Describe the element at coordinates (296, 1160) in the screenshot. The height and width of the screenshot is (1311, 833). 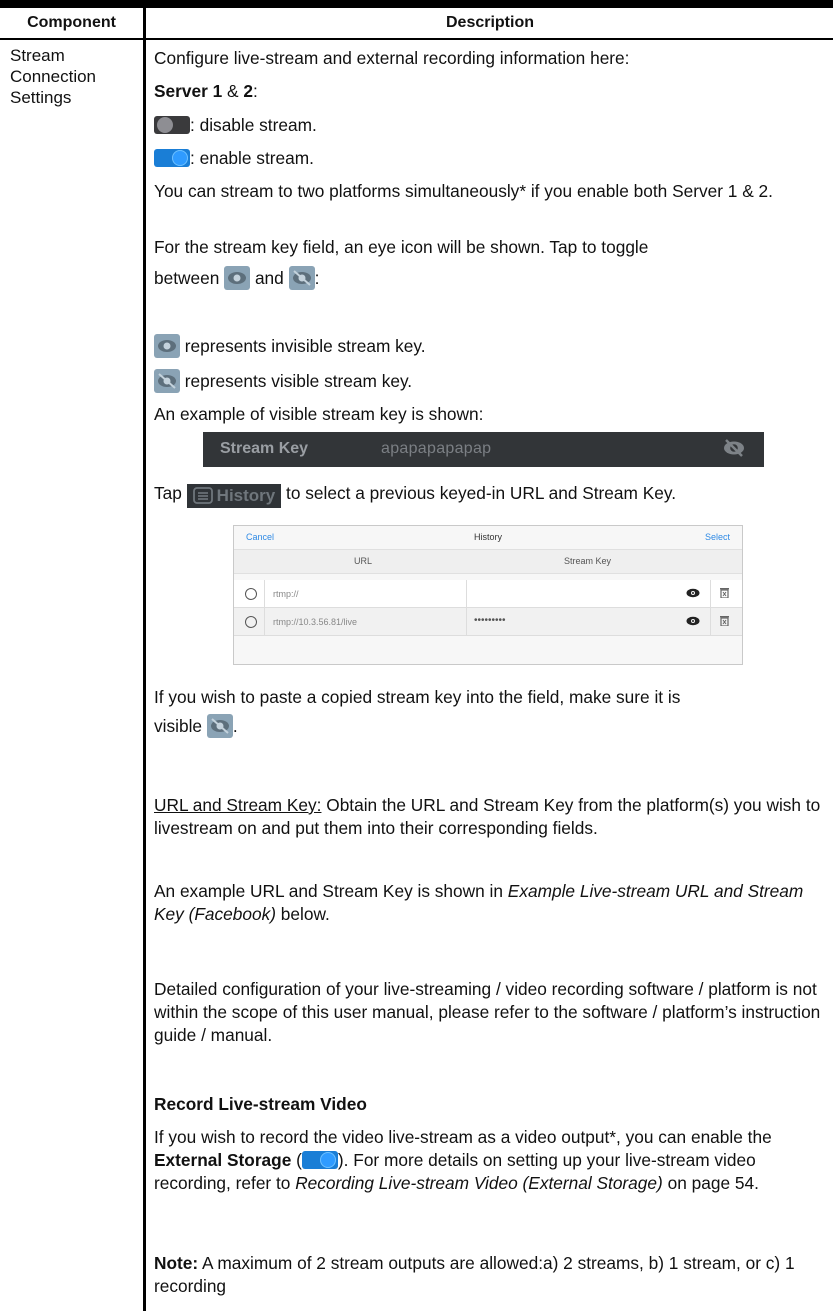
I see `record-paren-open: (` at that location.